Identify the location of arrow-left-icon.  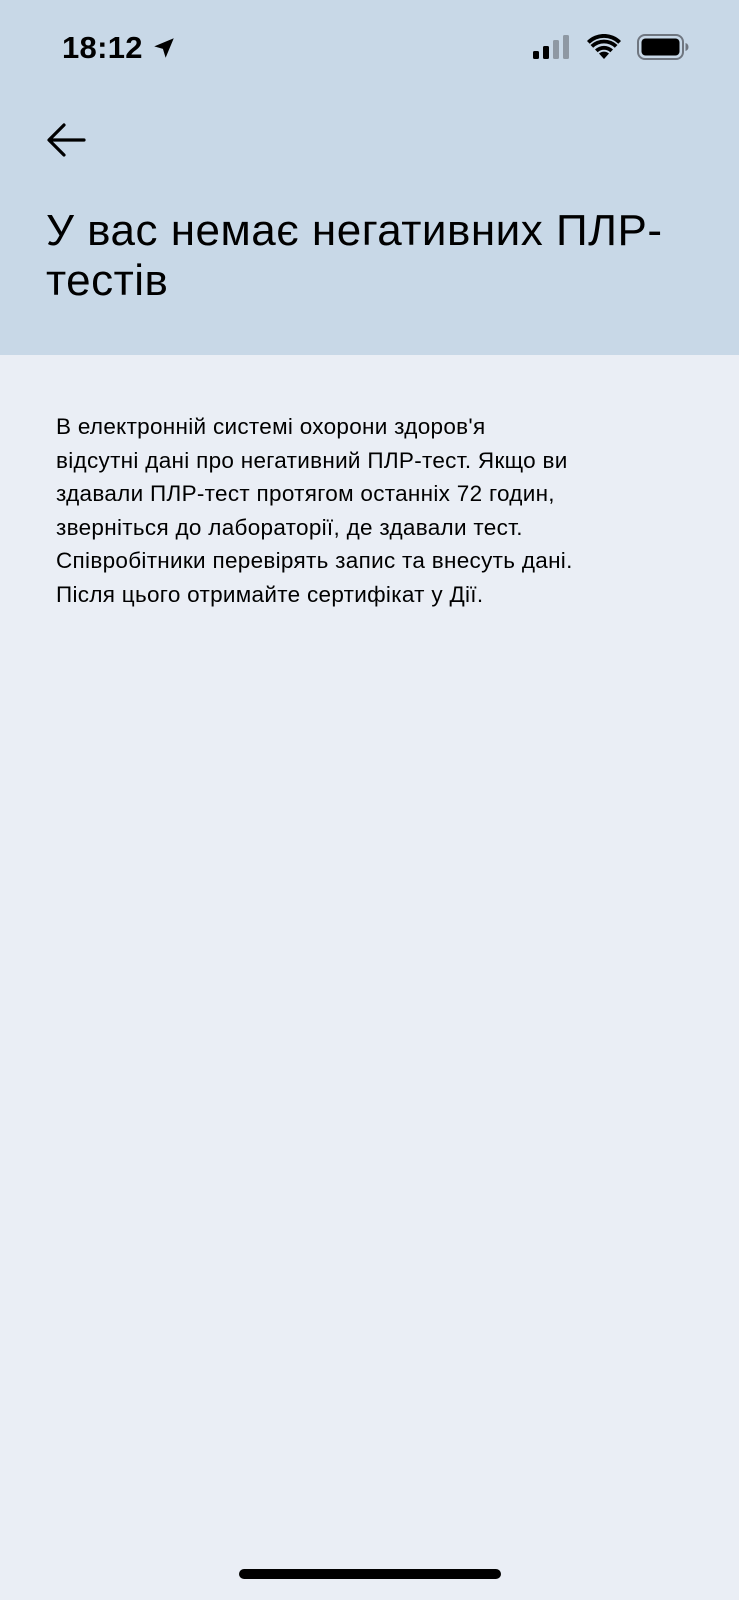
(66, 140).